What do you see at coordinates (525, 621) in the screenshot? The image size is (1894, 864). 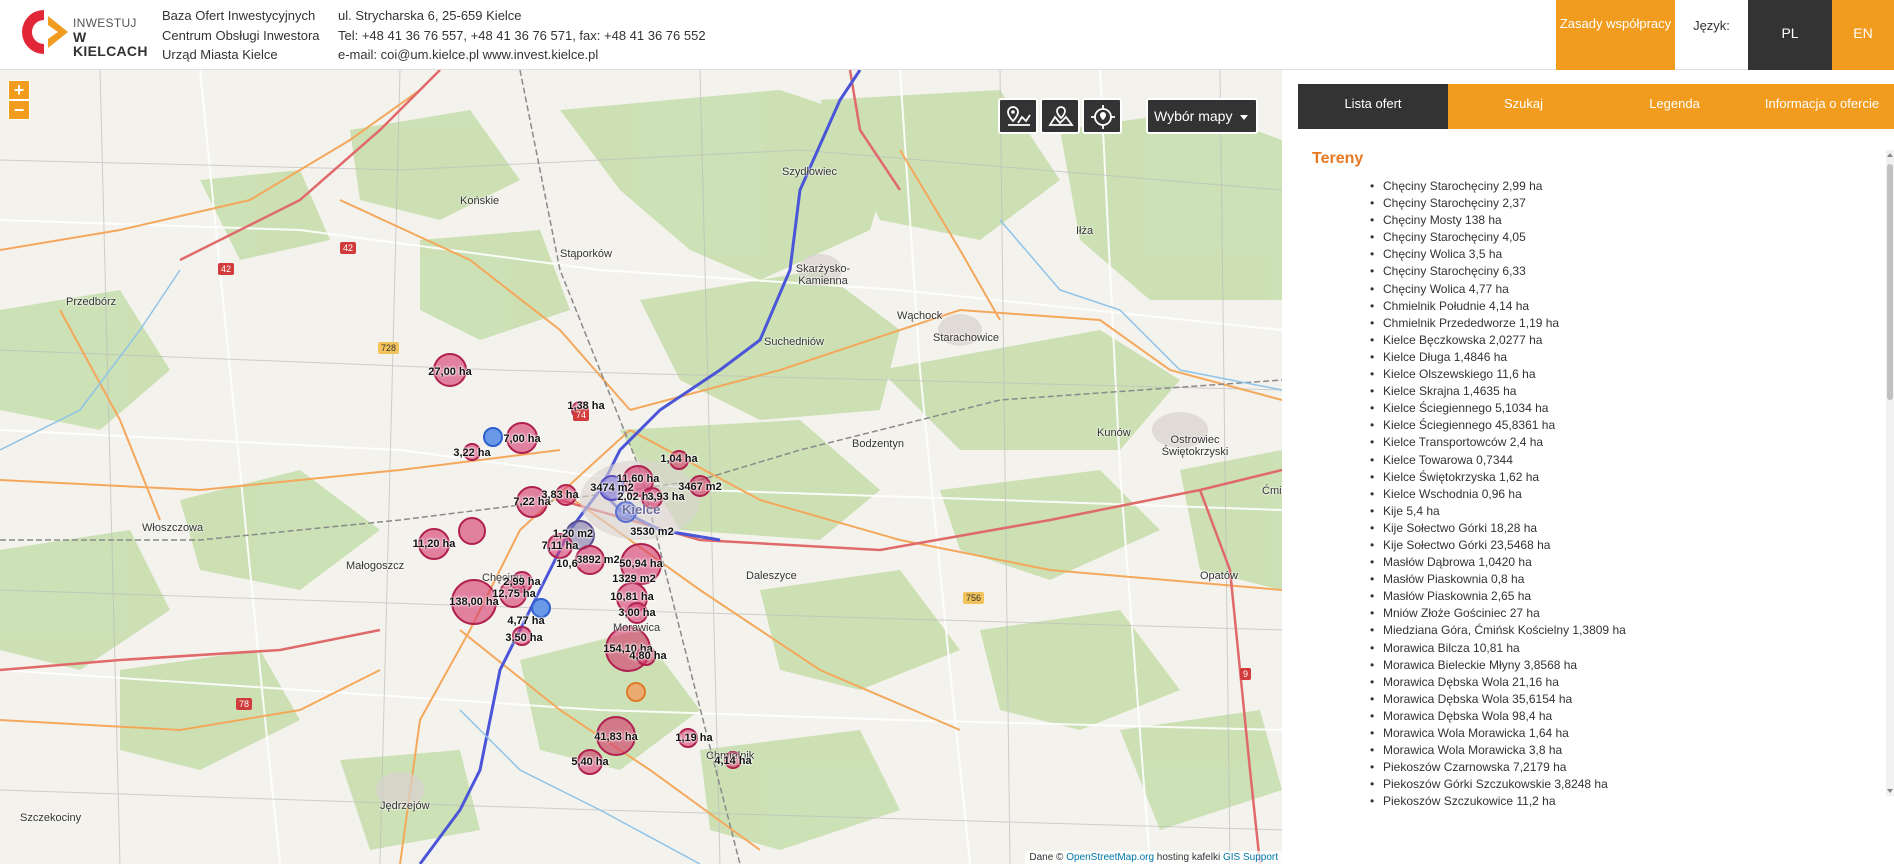 I see `marker-label: 4,77 ha` at bounding box center [525, 621].